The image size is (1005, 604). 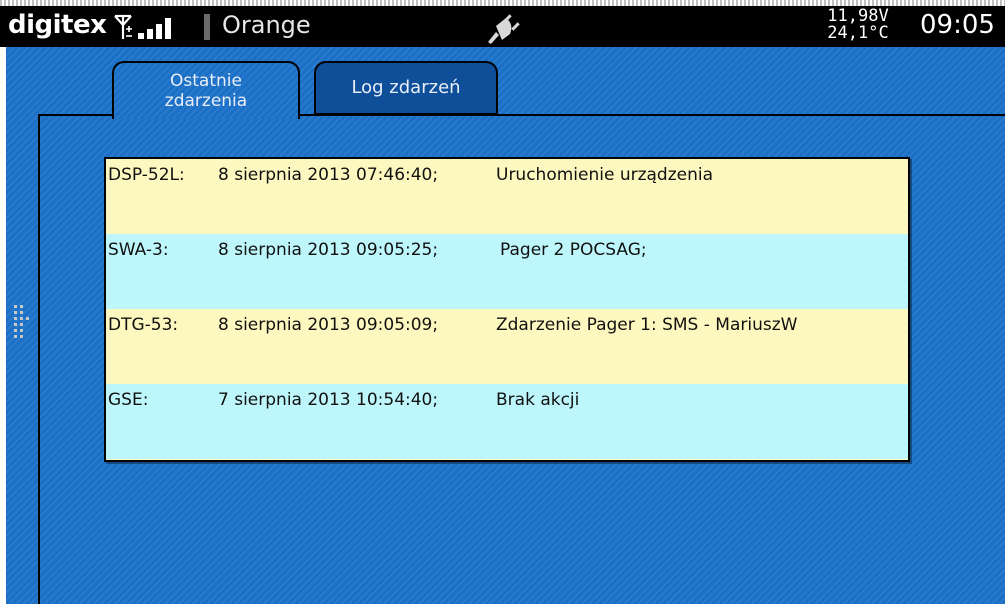 I want to click on power-plug-icon, so click(x=504, y=29).